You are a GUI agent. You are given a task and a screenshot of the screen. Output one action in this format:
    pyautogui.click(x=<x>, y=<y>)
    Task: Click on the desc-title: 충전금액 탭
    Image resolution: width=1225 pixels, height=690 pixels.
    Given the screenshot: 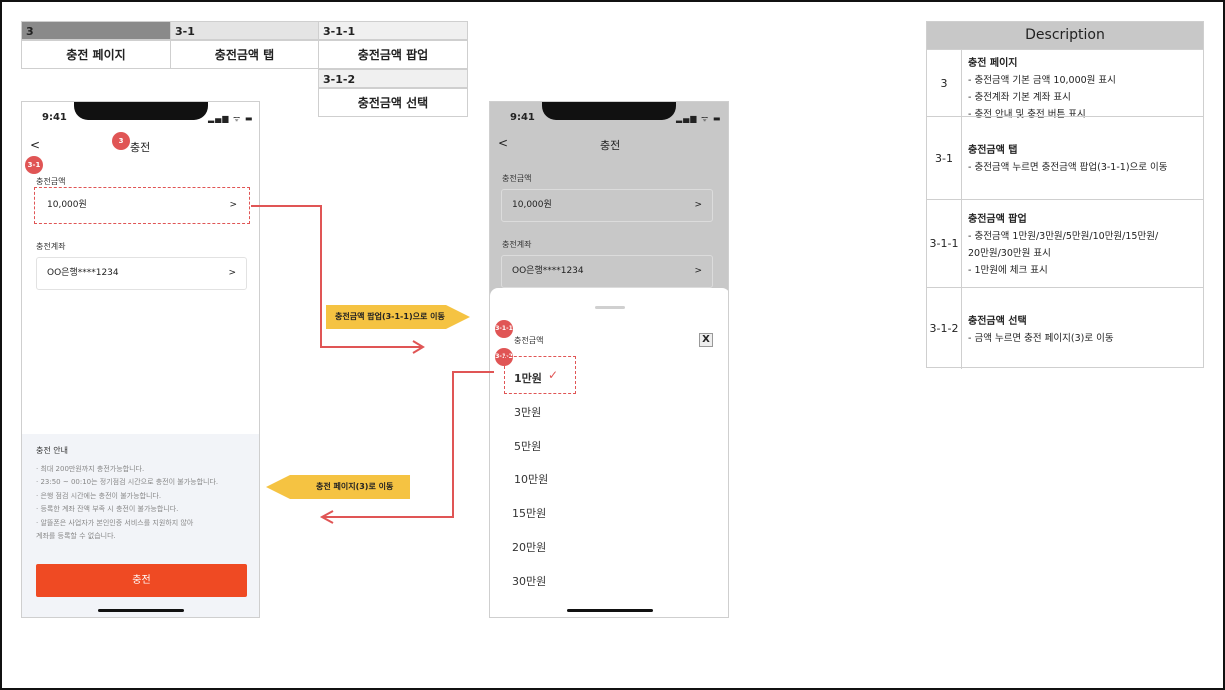 What is the action you would take?
    pyautogui.click(x=993, y=150)
    